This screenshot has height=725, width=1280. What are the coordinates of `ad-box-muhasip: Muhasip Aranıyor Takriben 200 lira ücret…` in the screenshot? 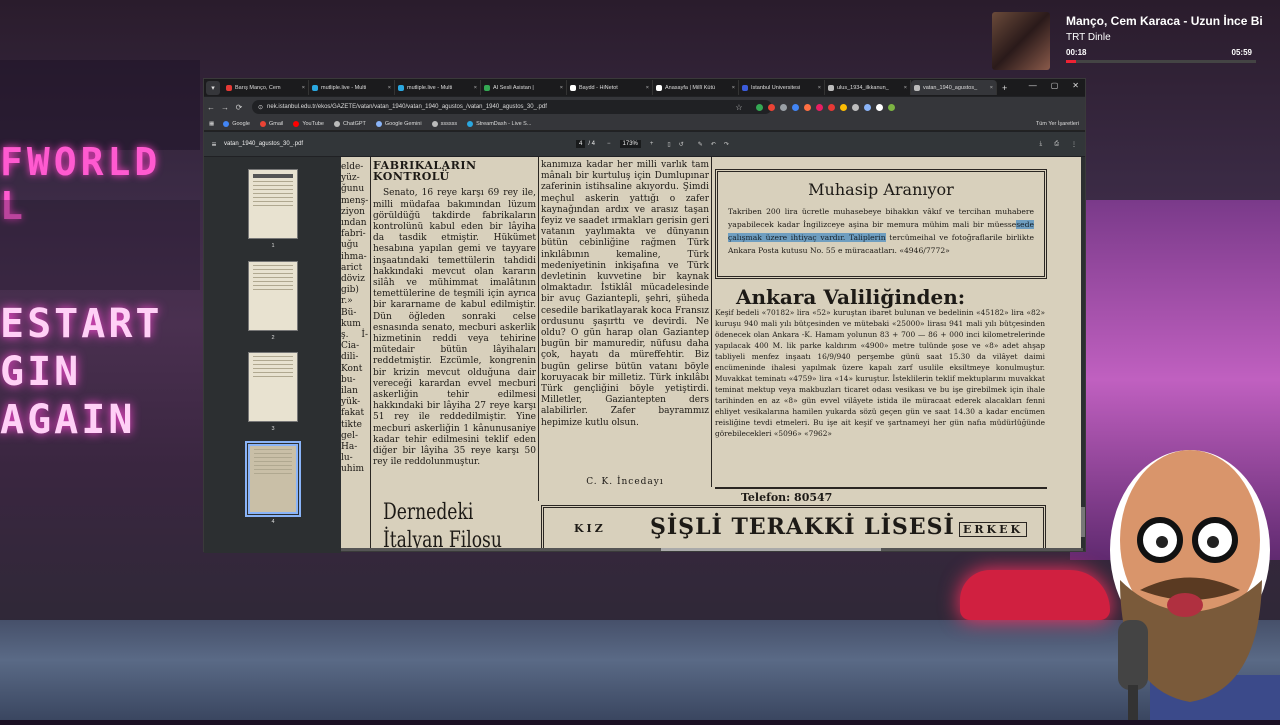 It's located at (881, 224).